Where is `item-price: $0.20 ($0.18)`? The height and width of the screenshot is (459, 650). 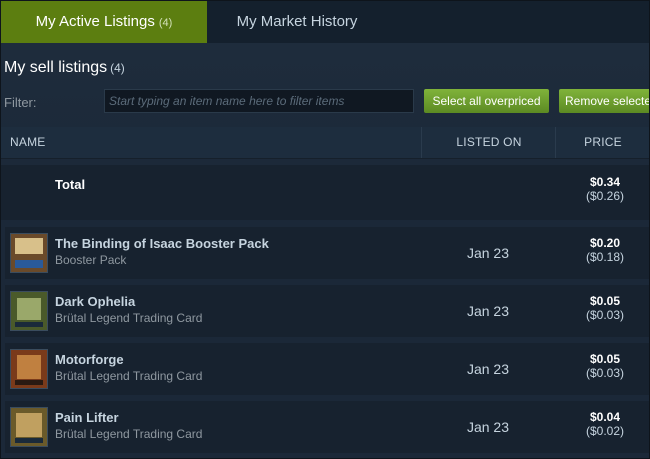 item-price: $0.20 ($0.18) is located at coordinates (605, 250).